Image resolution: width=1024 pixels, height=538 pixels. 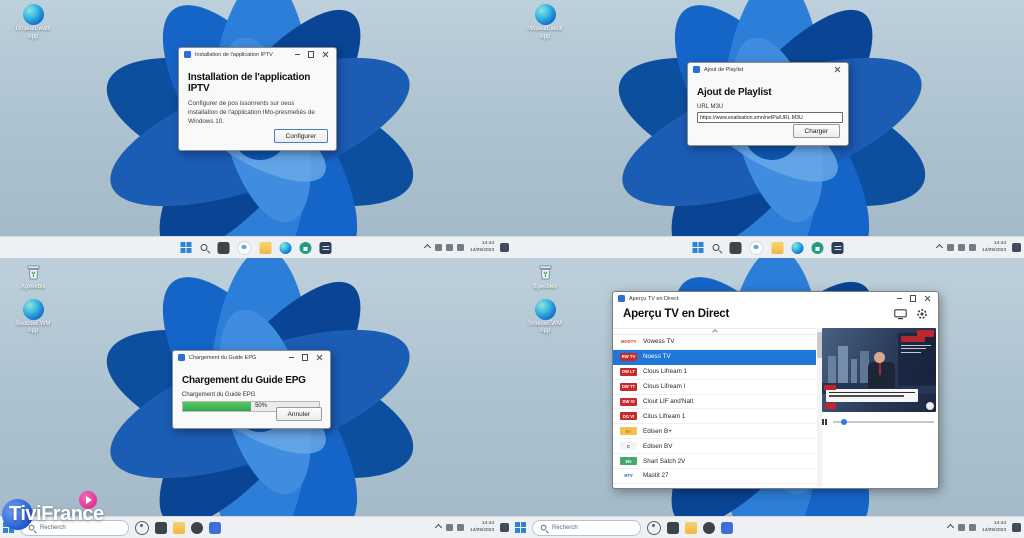 What do you see at coordinates (714, 372) in the screenshot?
I see `channel-row: DW LT Clous Lifream 1` at bounding box center [714, 372].